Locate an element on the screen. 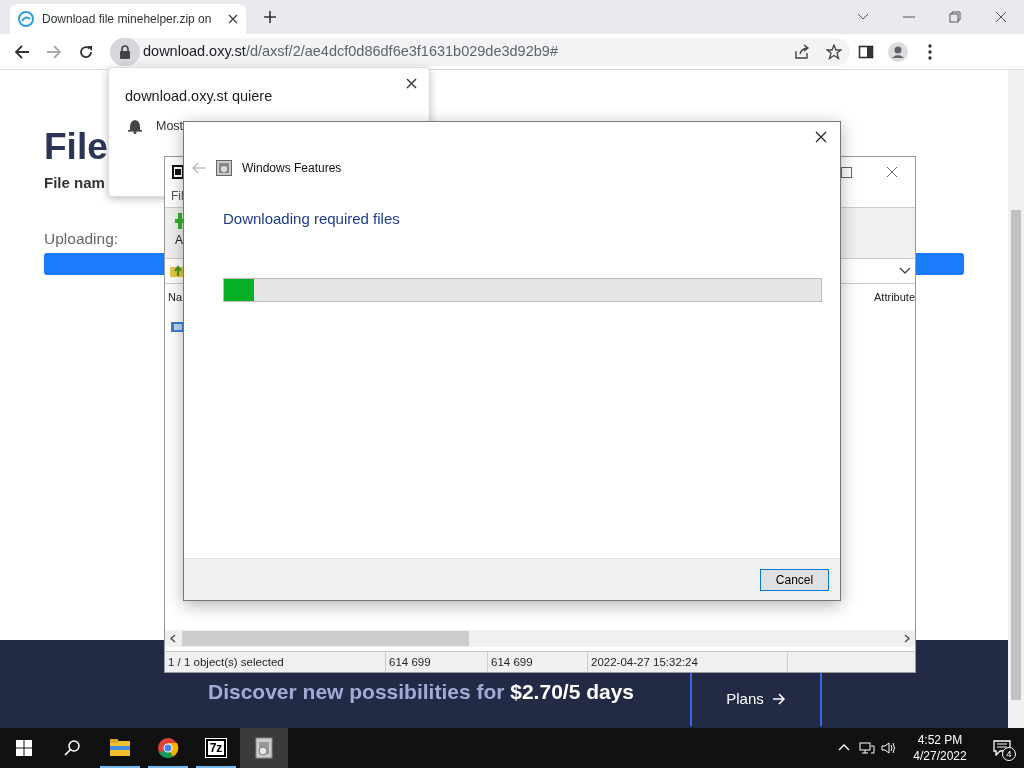 The width and height of the screenshot is (1024, 768). promo-text: Discover new possibilities for $2.70/5 days is located at coordinates (421, 692).